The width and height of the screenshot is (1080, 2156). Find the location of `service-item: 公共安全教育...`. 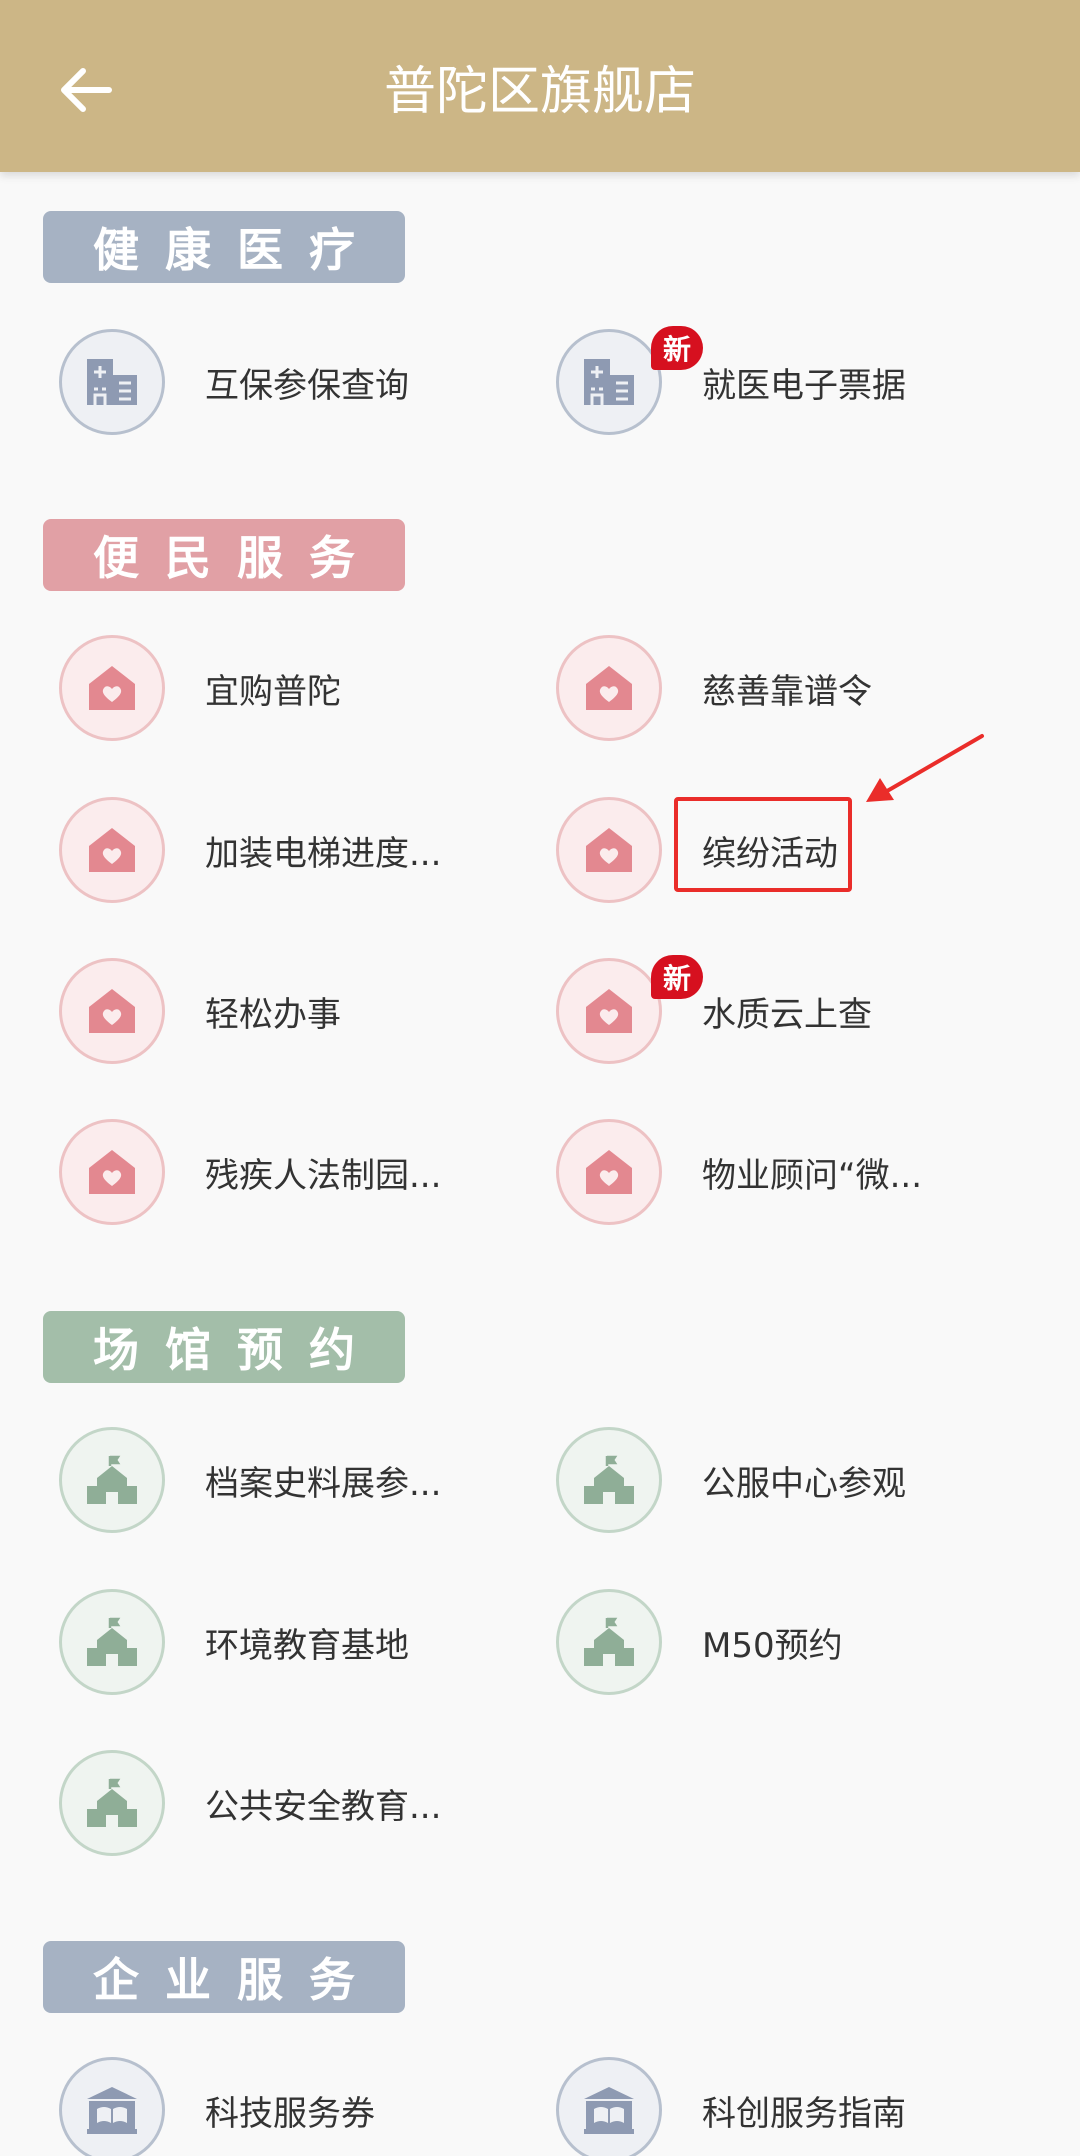

service-item: 公共安全教育... is located at coordinates (304, 1803).